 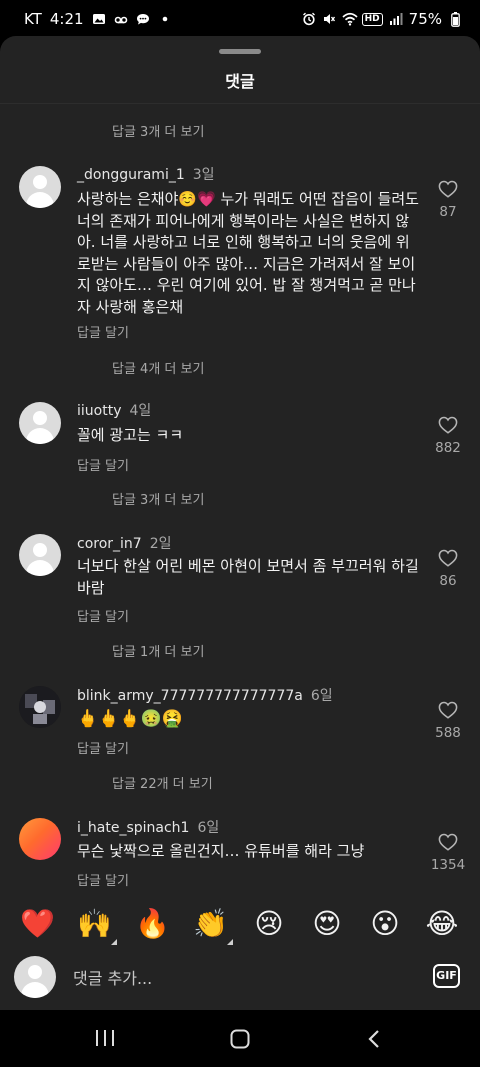 I want to click on more-replies-label: 답글 1개 더 보기, so click(x=158, y=652).